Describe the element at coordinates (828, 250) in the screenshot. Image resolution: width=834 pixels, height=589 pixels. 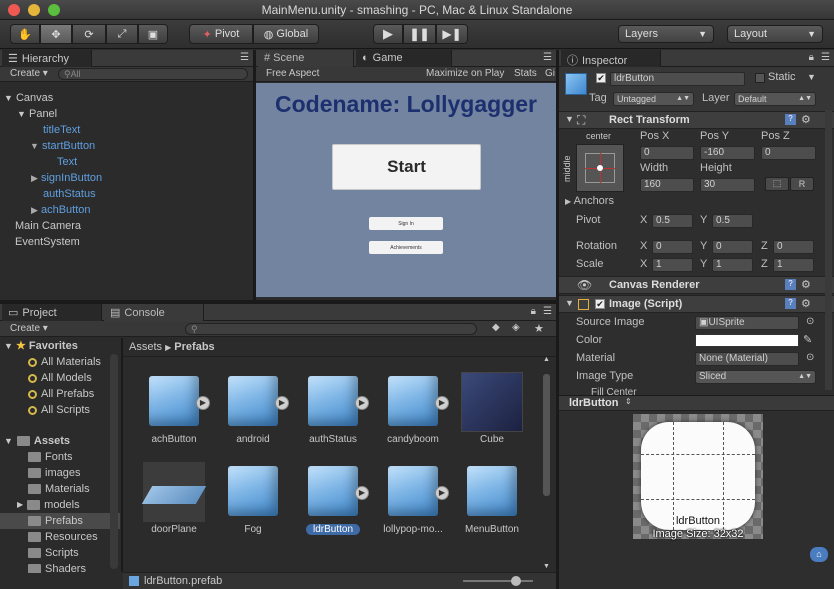
I see `inspector-scrollbar` at that location.